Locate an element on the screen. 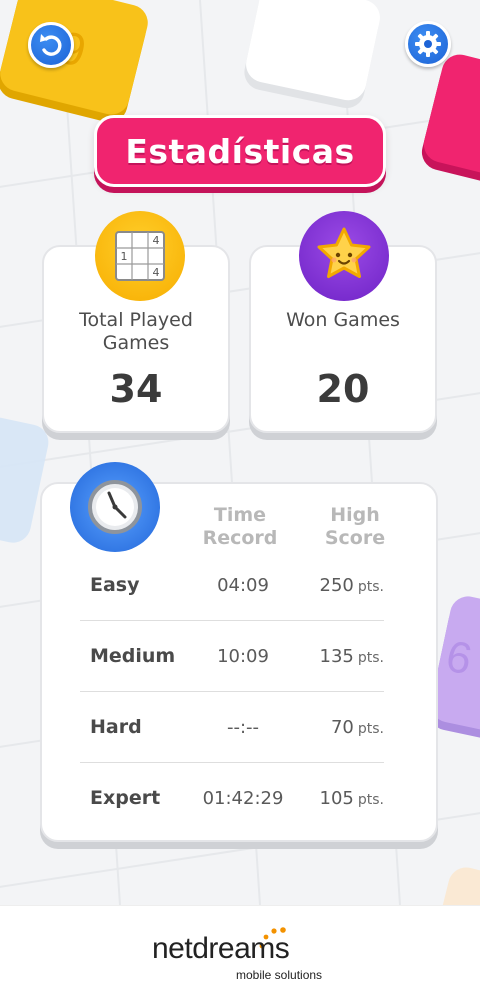 The image size is (480, 1004). logo-tagline: mobile solutions is located at coordinates (279, 975).